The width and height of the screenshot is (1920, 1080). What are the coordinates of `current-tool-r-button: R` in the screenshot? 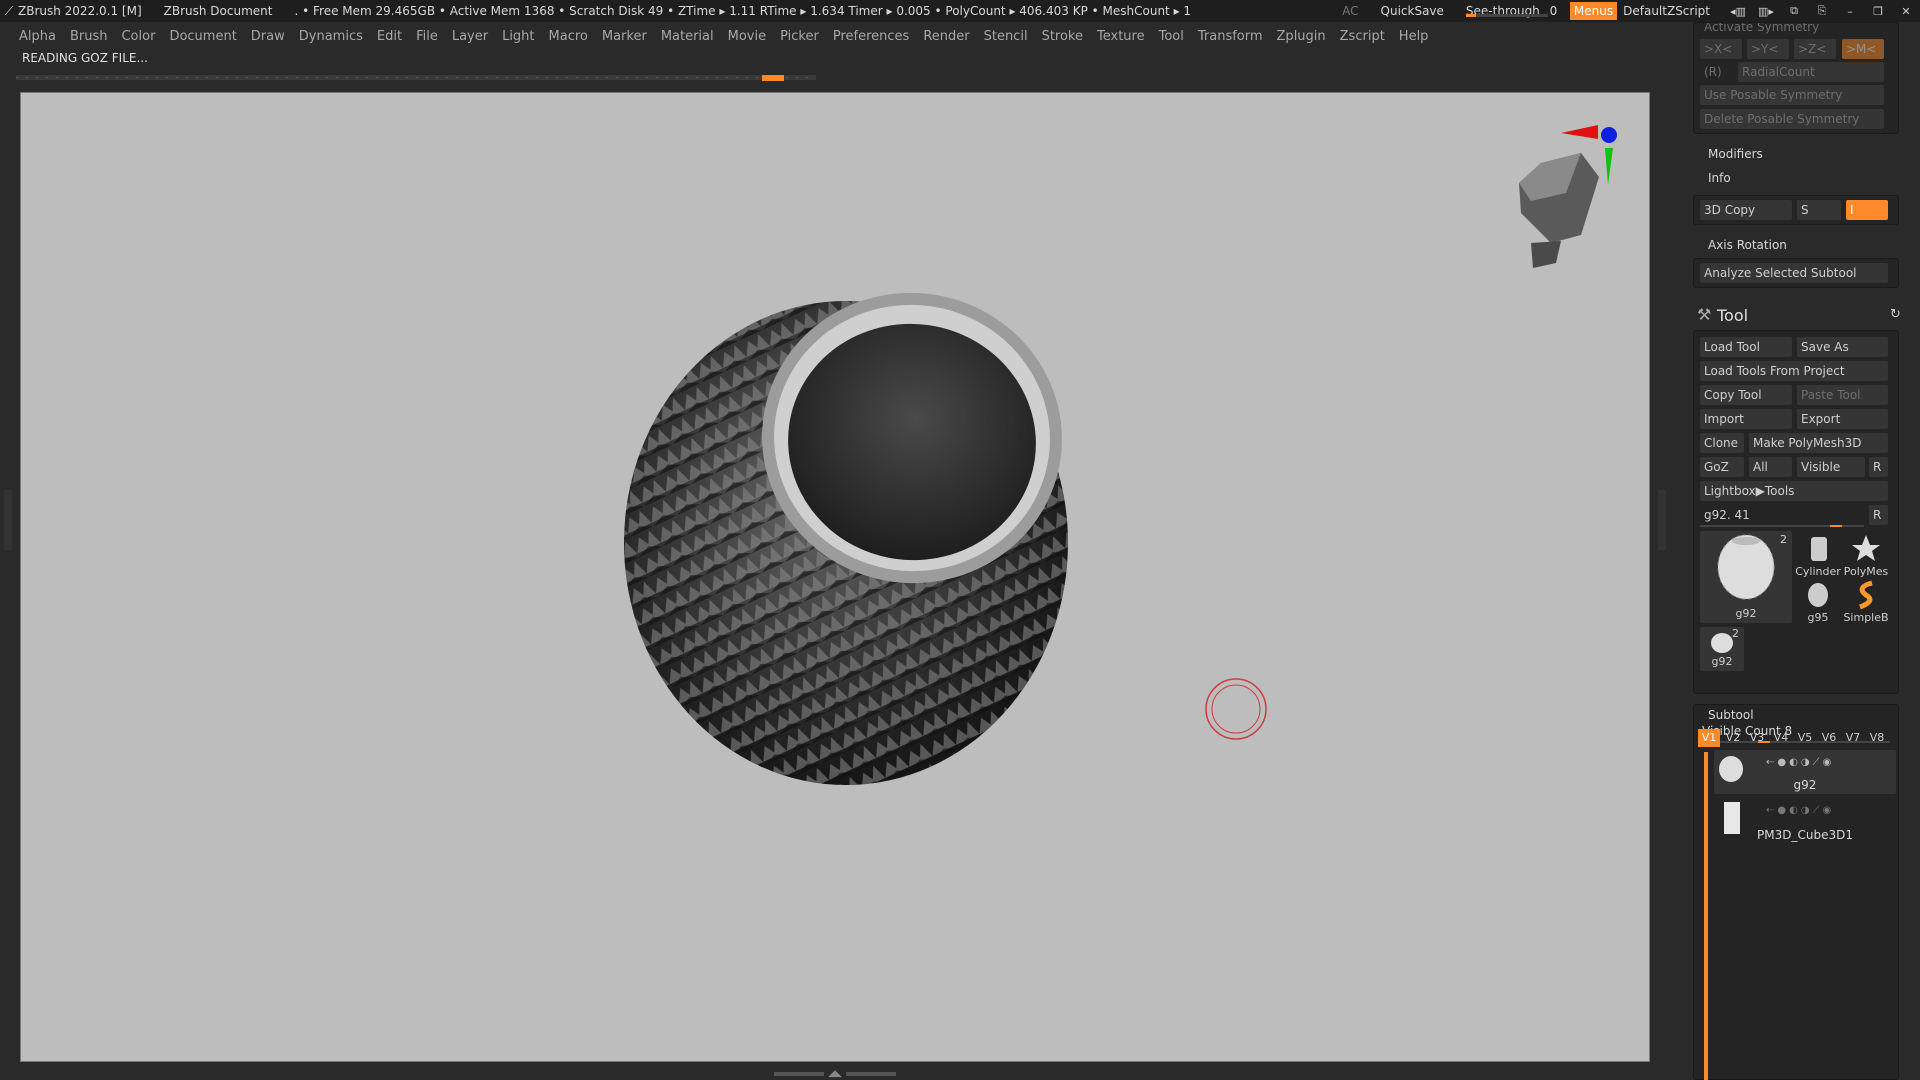 It's located at (1878, 515).